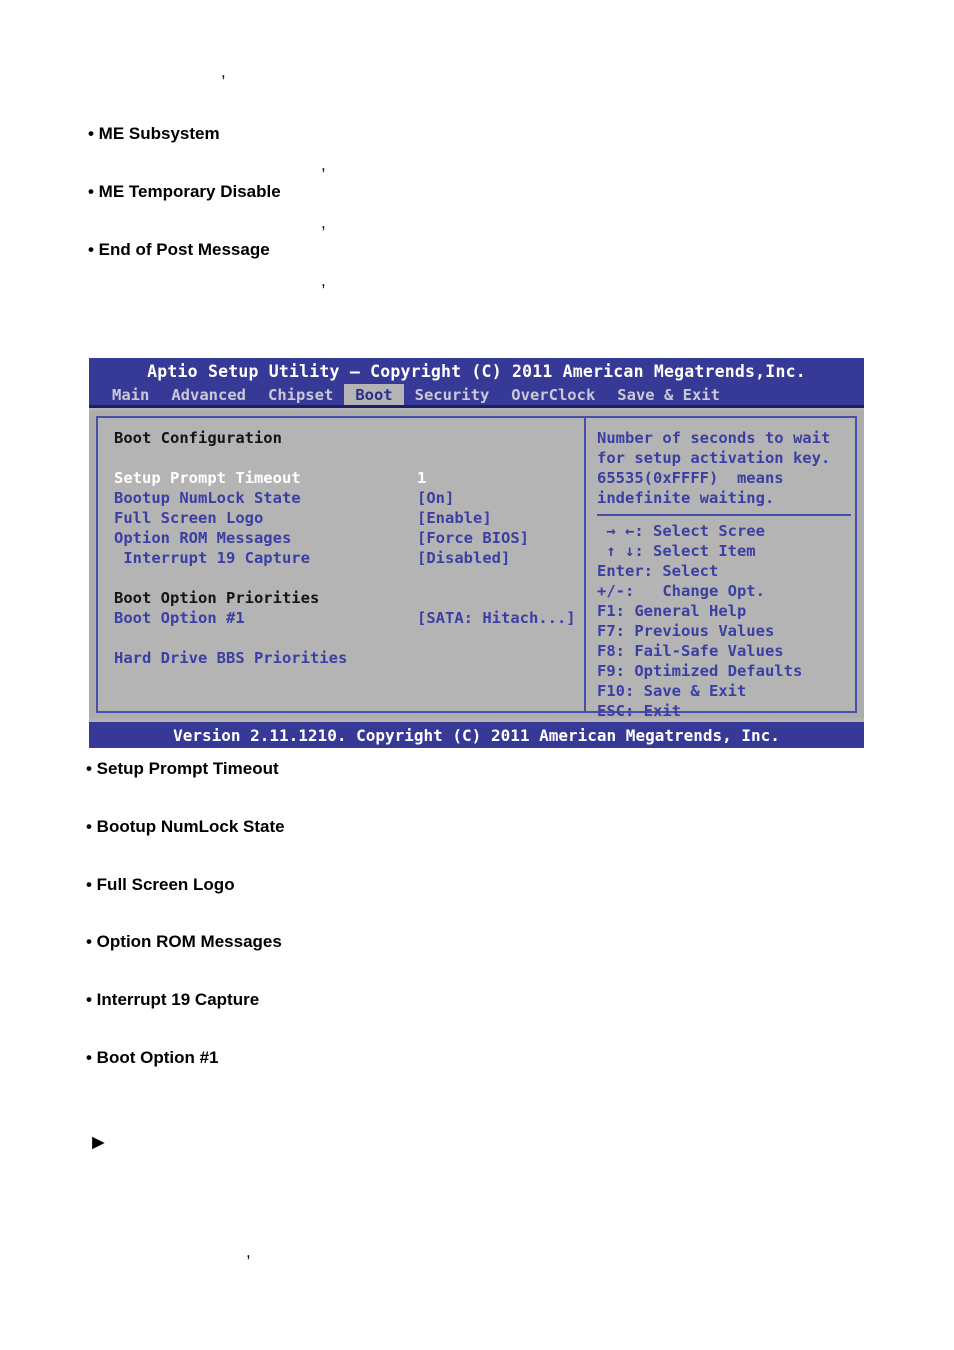 The image size is (954, 1350). I want to click on doc-bullet-boot-option-1: • Boot Option #1, so click(152, 1057).